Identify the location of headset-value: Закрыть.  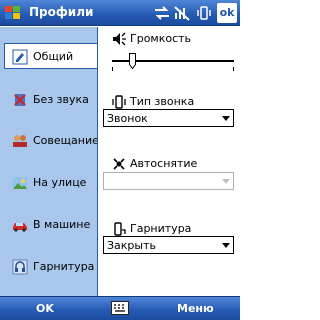
(131, 245).